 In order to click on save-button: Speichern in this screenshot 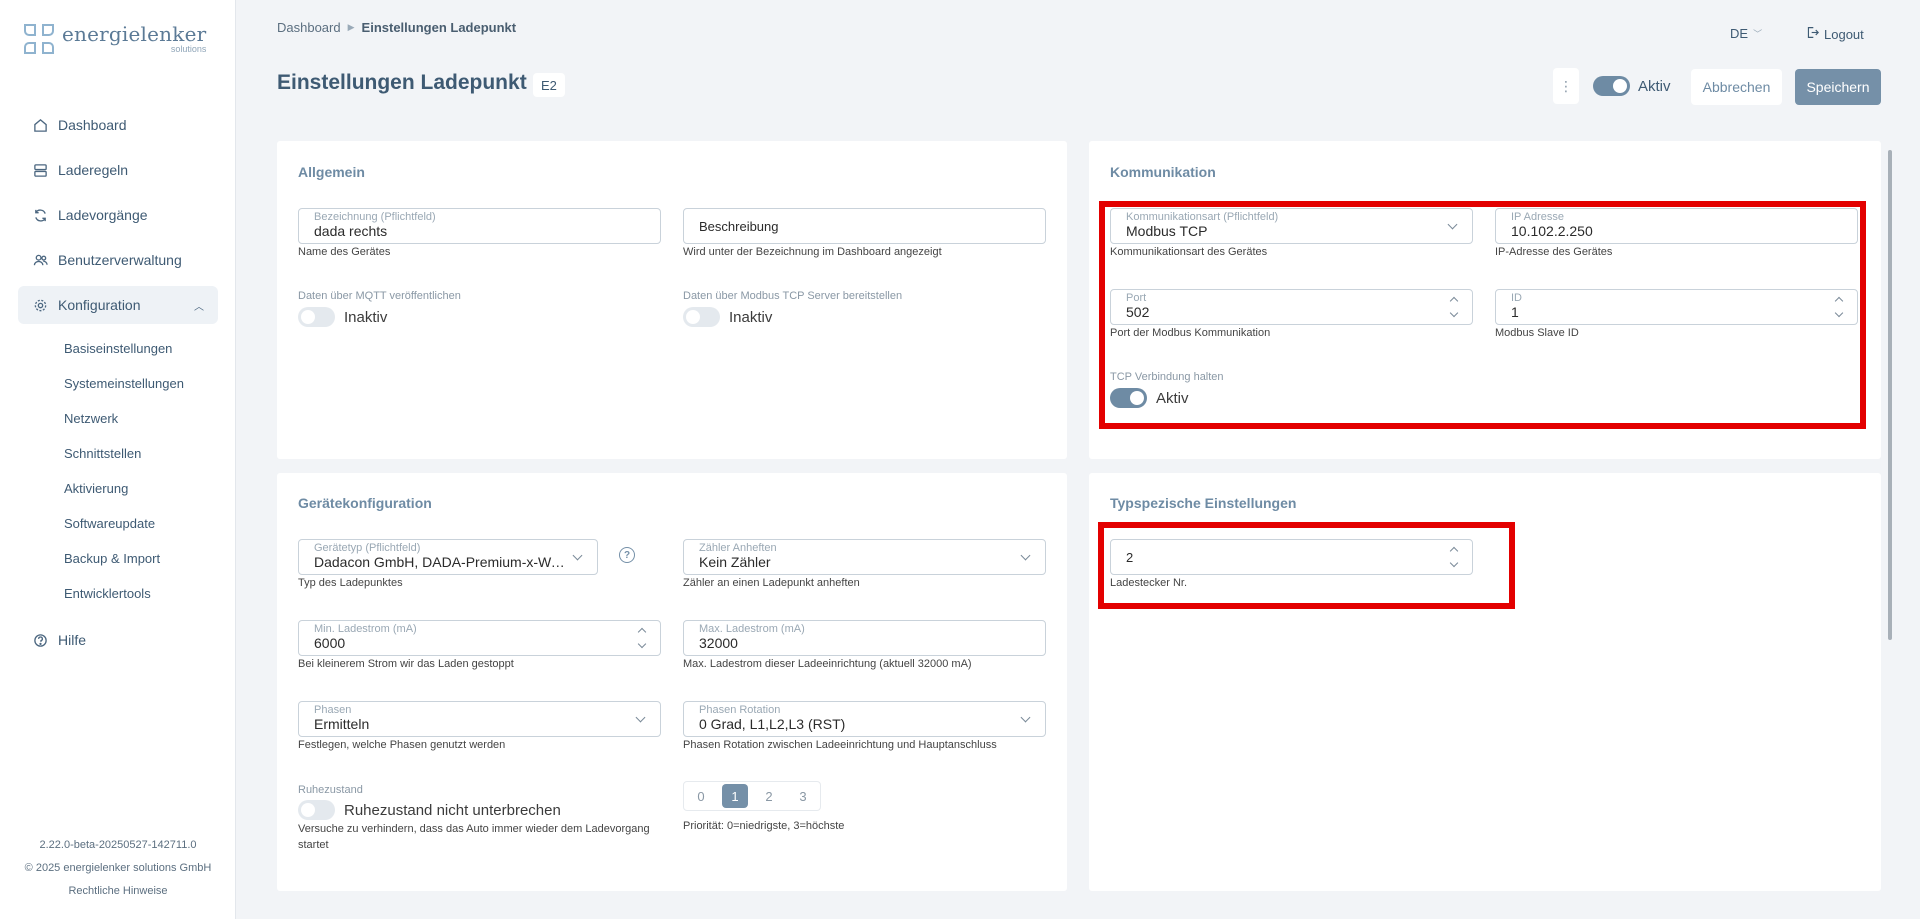, I will do `click(1838, 87)`.